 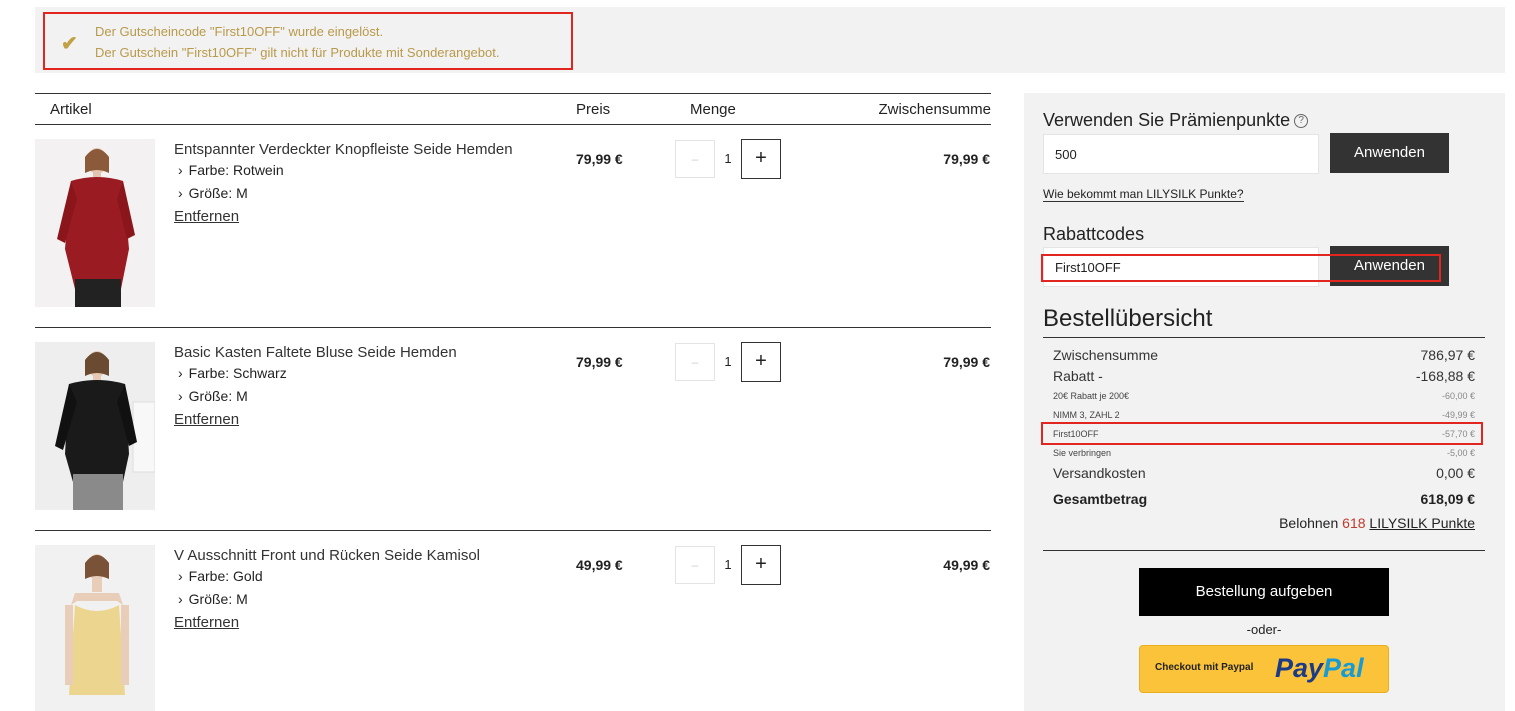 I want to click on reward-link: LILYSILK Punkte, so click(x=1422, y=523).